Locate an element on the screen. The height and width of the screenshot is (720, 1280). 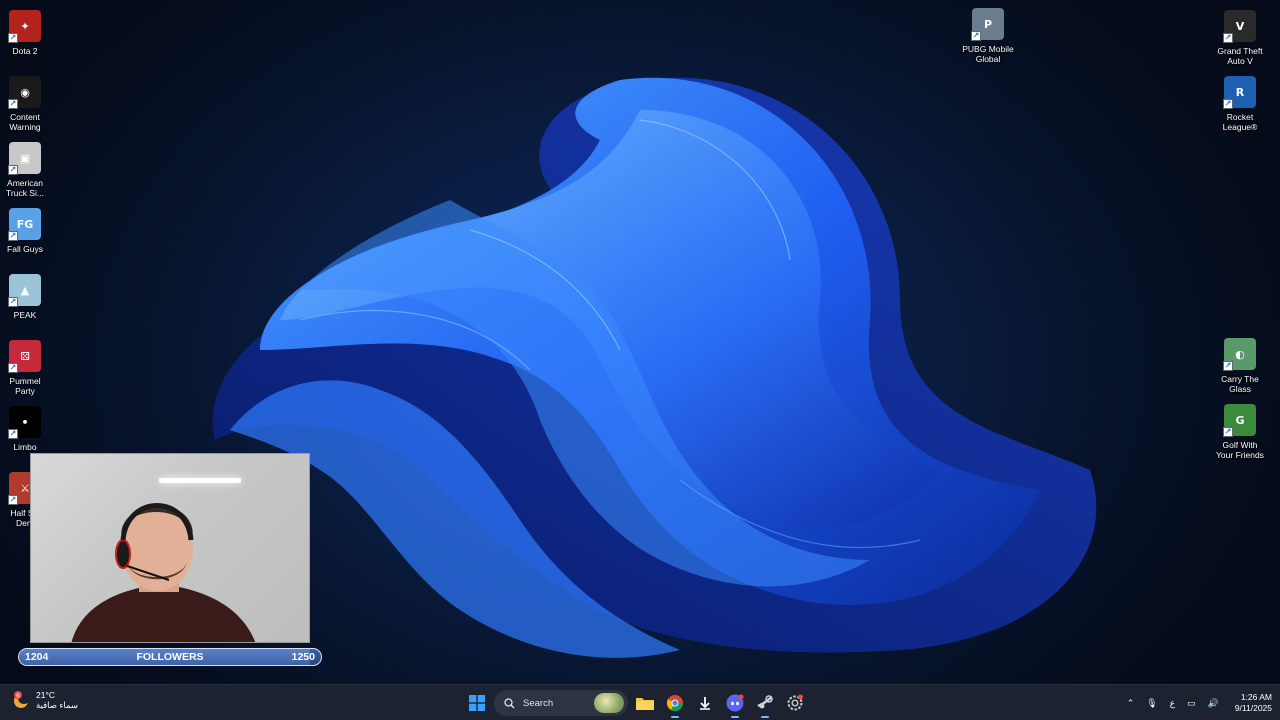
pubg-mobile-icon: P ↗ is located at coordinates (987, 24).